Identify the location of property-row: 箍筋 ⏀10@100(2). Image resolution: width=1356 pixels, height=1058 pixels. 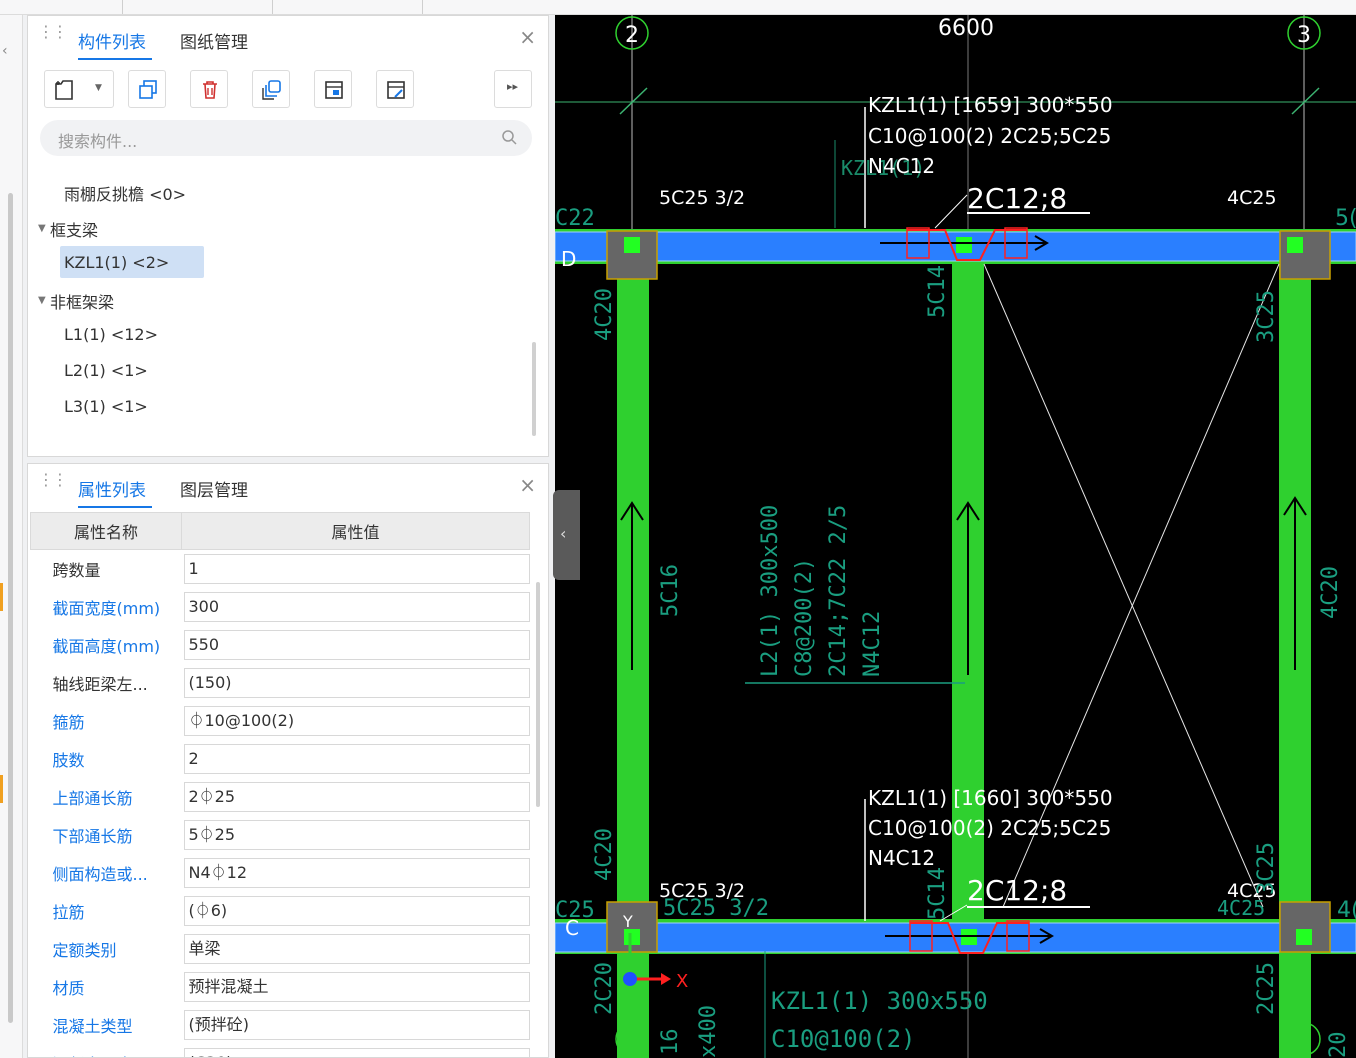
(280, 720).